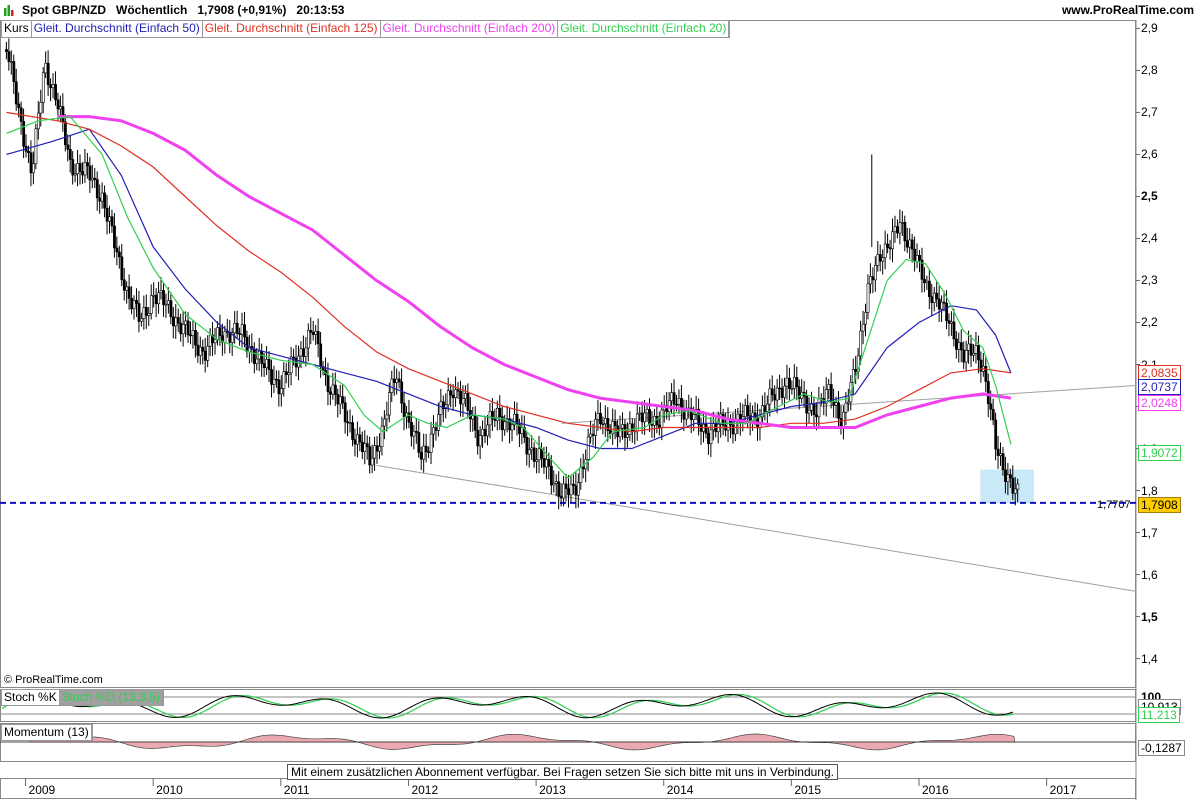 Image resolution: width=1200 pixels, height=800 pixels. Describe the element at coordinates (1114, 505) in the screenshot. I see `support-level-label: 1,7707` at that location.